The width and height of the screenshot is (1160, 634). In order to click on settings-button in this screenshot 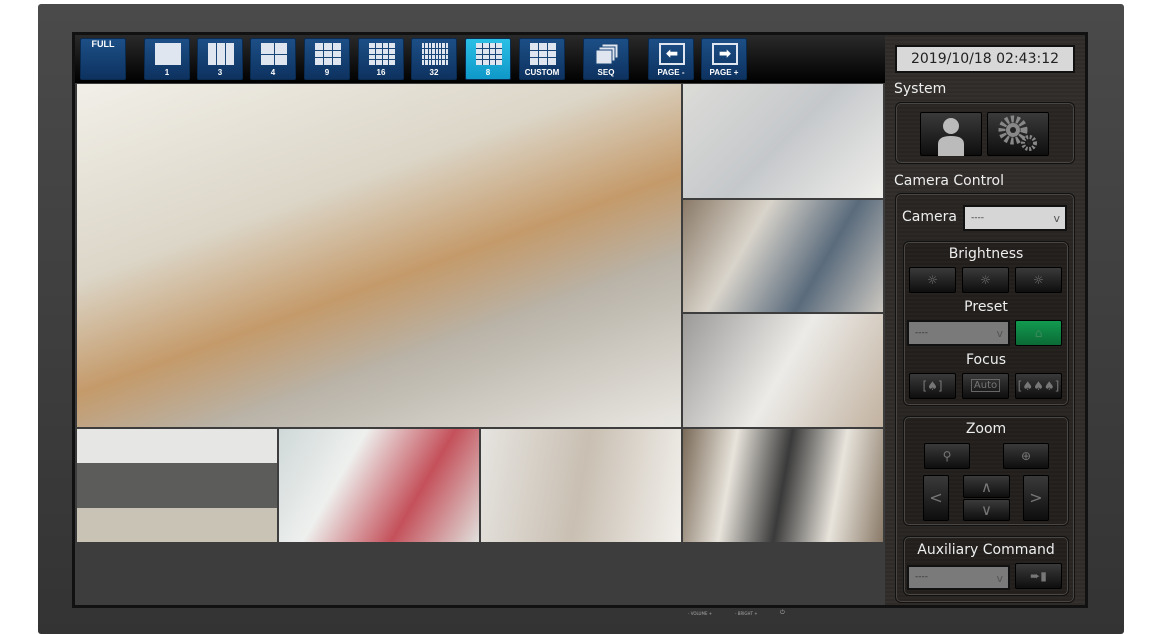, I will do `click(1018, 134)`.